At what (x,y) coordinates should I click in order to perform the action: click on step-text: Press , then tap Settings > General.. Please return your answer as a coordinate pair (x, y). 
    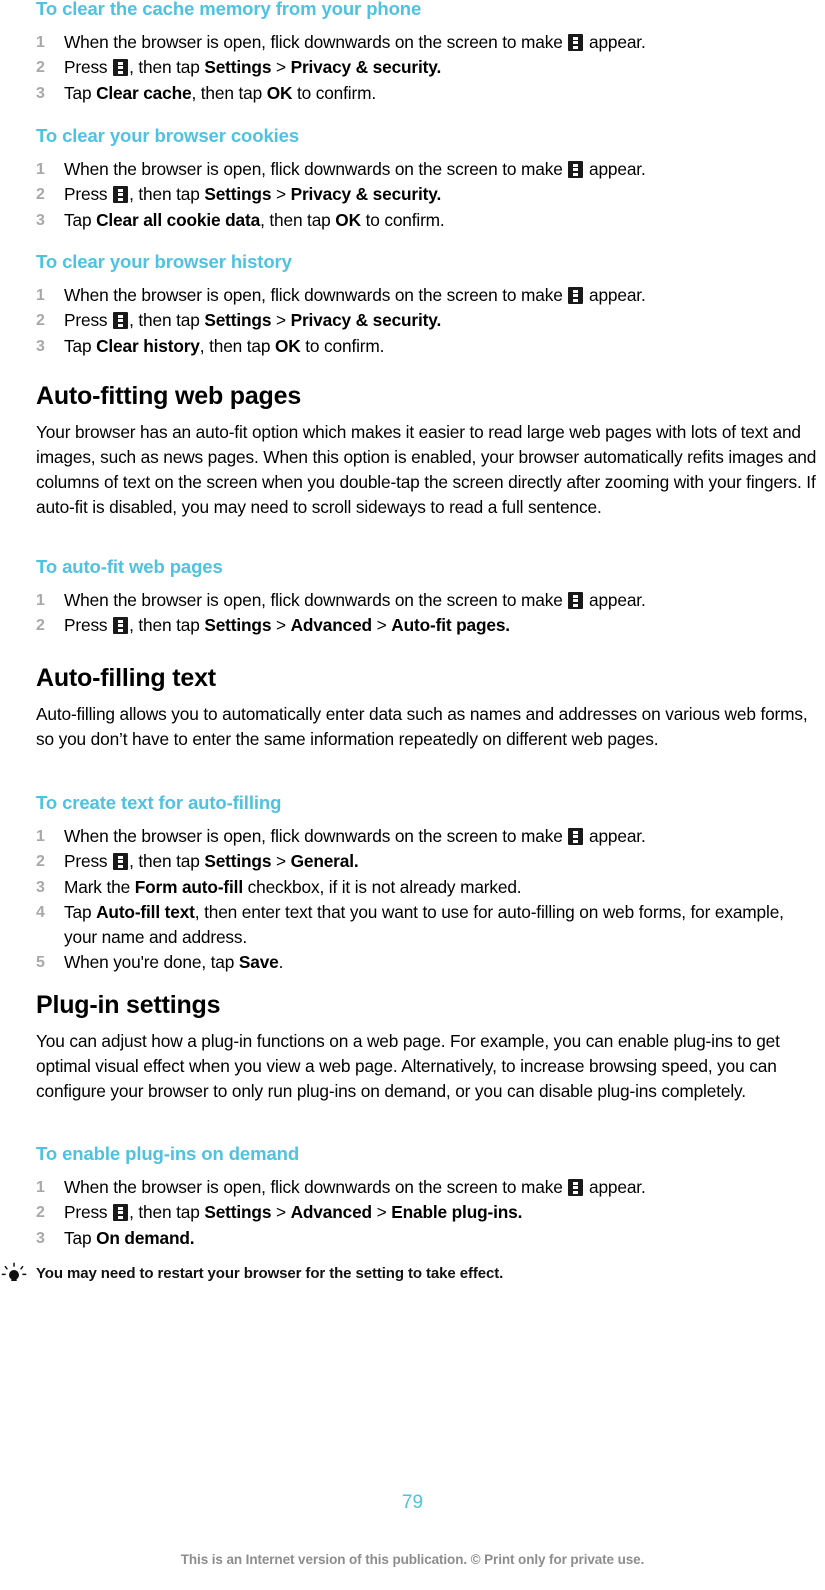
    Looking at the image, I should click on (211, 861).